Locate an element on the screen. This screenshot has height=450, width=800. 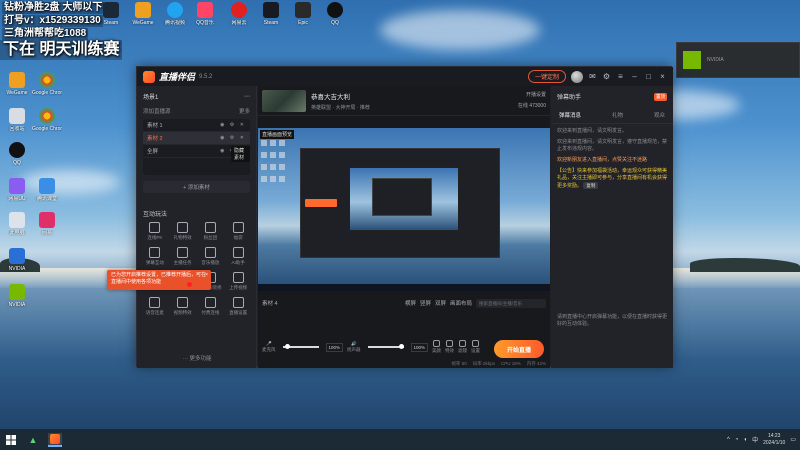
search-input: 搜索直播间/主播/音乐 is located at coordinates (511, 303).